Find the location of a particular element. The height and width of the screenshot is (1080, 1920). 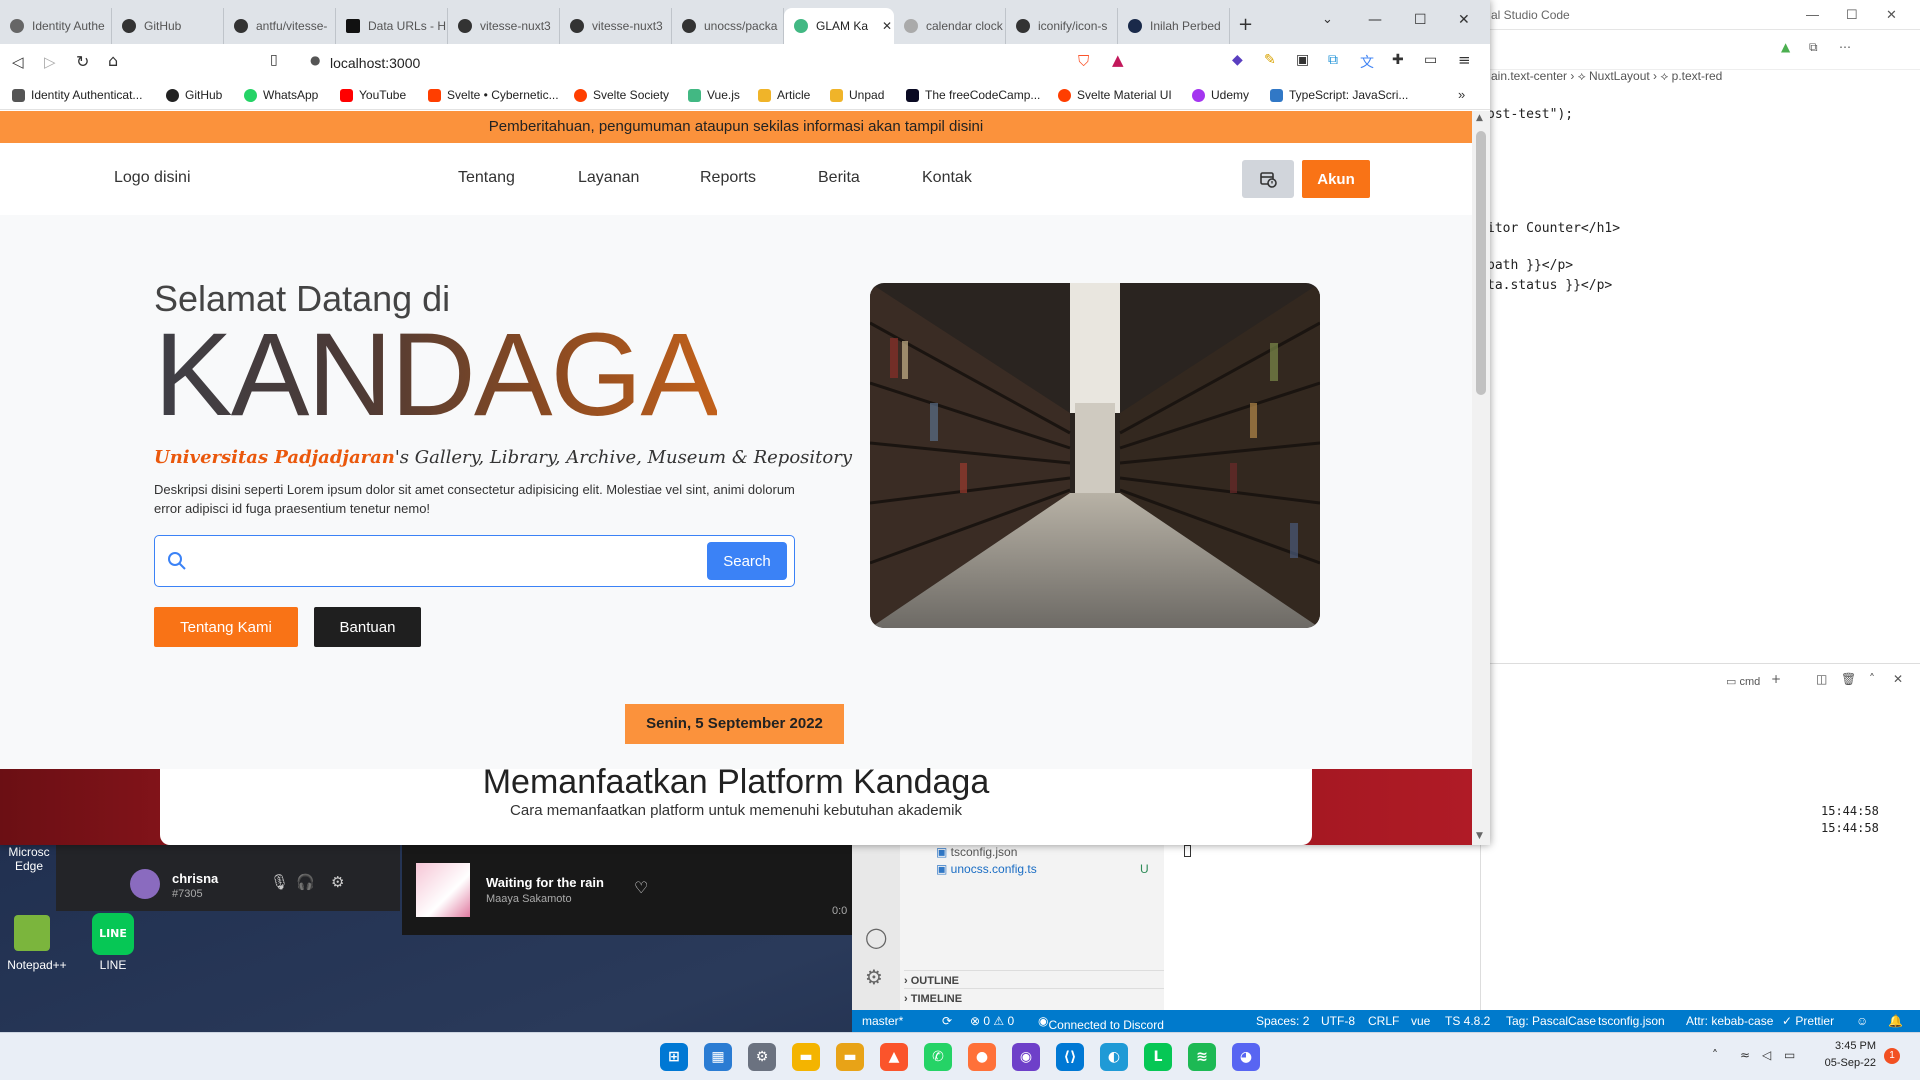

browser-tab: Inilah Perbed is located at coordinates (1174, 26).